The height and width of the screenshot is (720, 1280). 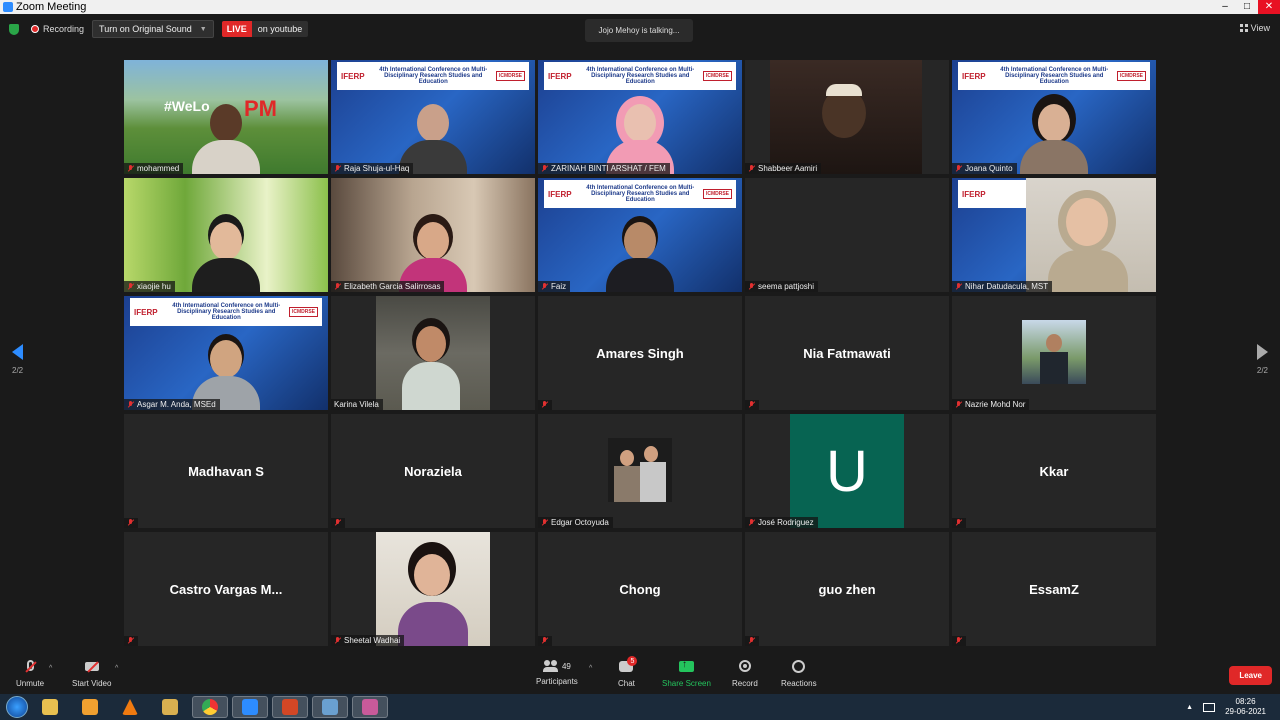 What do you see at coordinates (608, 168) in the screenshot?
I see `participant-name: ZARINAH BINTI ARSHAT / FEM` at bounding box center [608, 168].